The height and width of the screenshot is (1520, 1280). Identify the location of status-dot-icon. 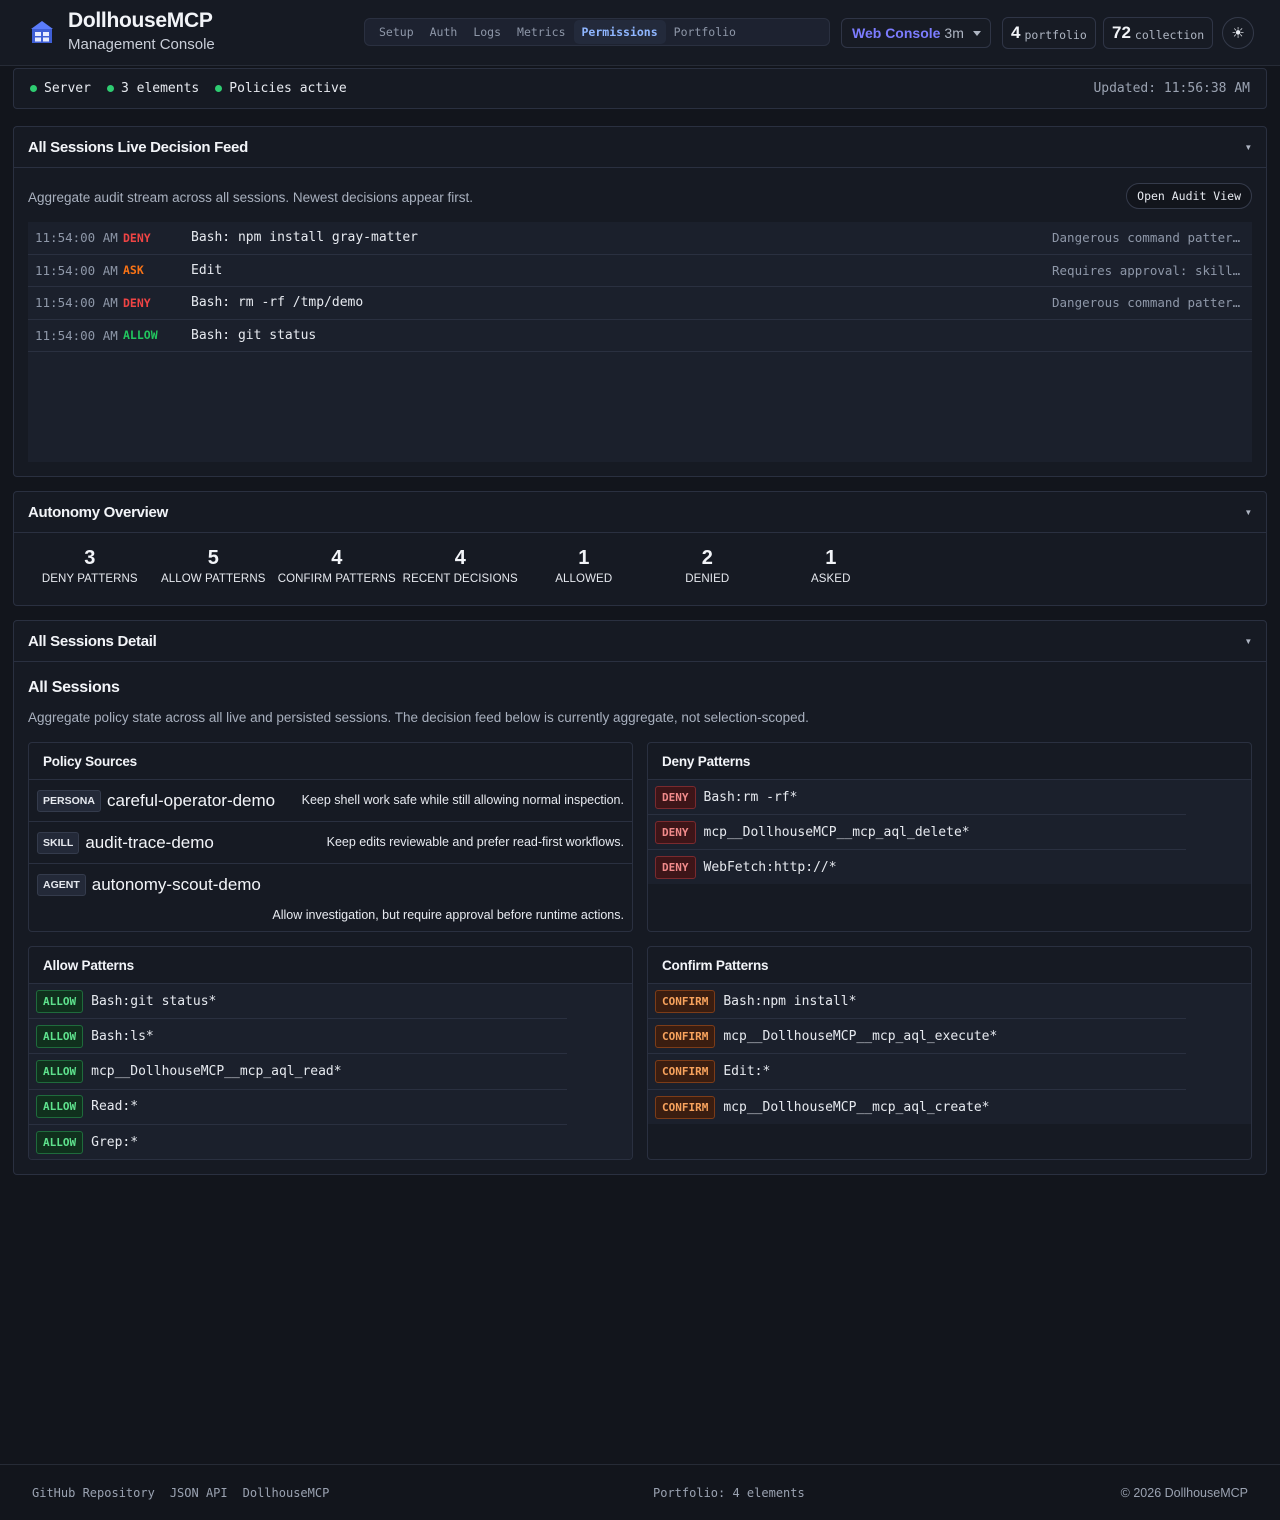
(219, 88).